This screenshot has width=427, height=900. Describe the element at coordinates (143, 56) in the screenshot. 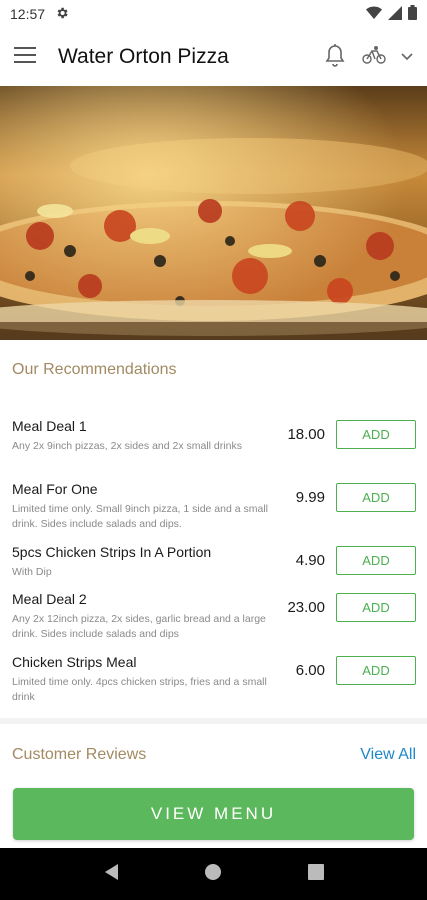

I see `app-title: Water Orton Pizza` at that location.